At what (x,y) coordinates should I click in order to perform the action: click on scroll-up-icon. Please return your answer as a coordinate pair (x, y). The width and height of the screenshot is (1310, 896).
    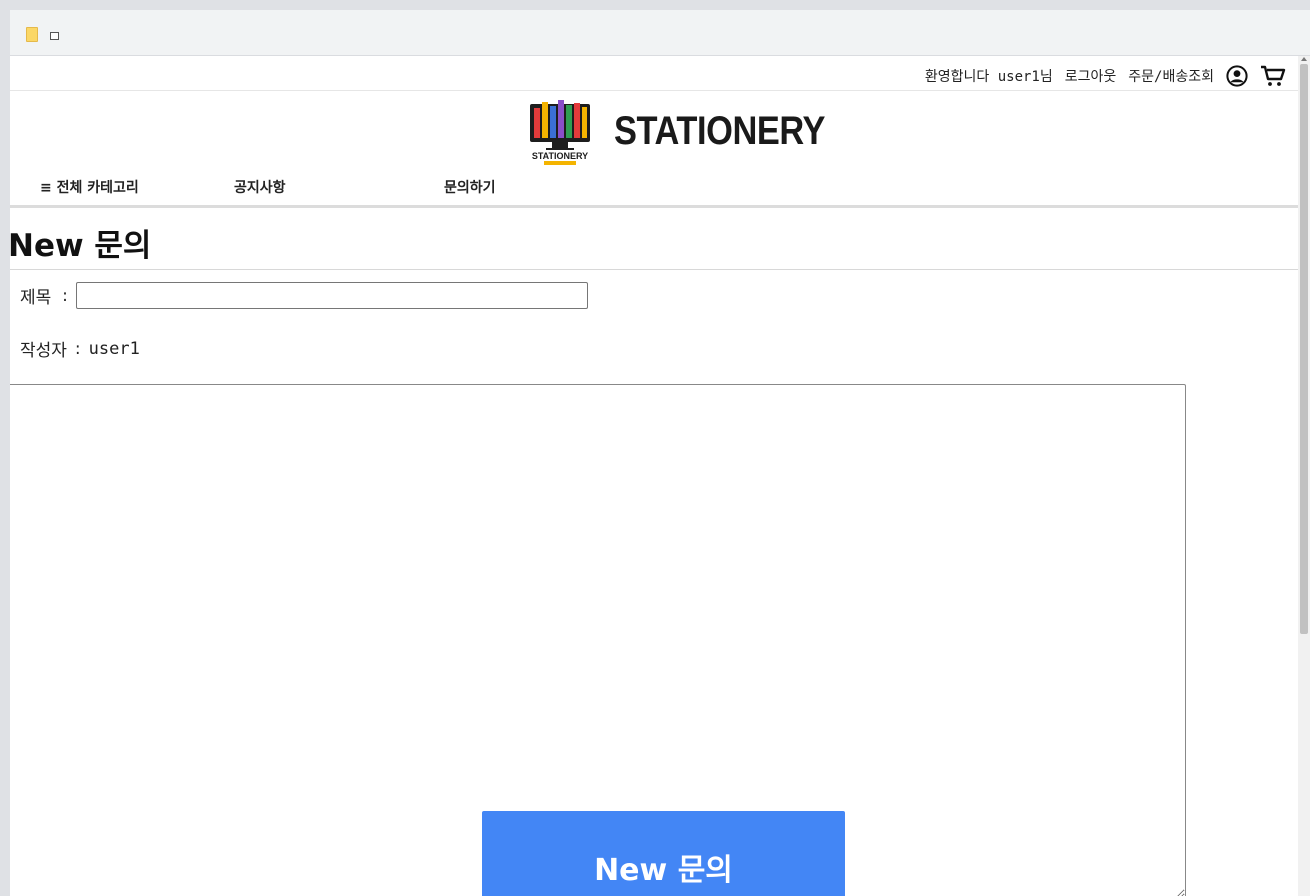
    Looking at the image, I should click on (1304, 59).